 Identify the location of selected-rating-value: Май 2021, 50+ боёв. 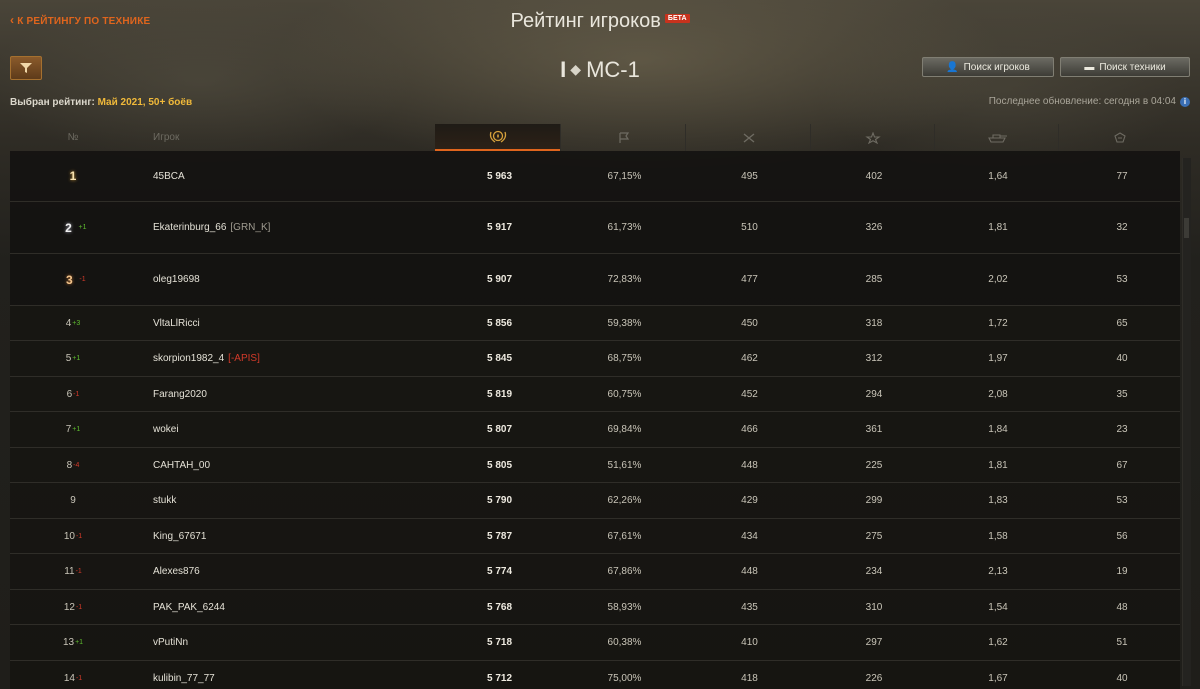
(145, 102).